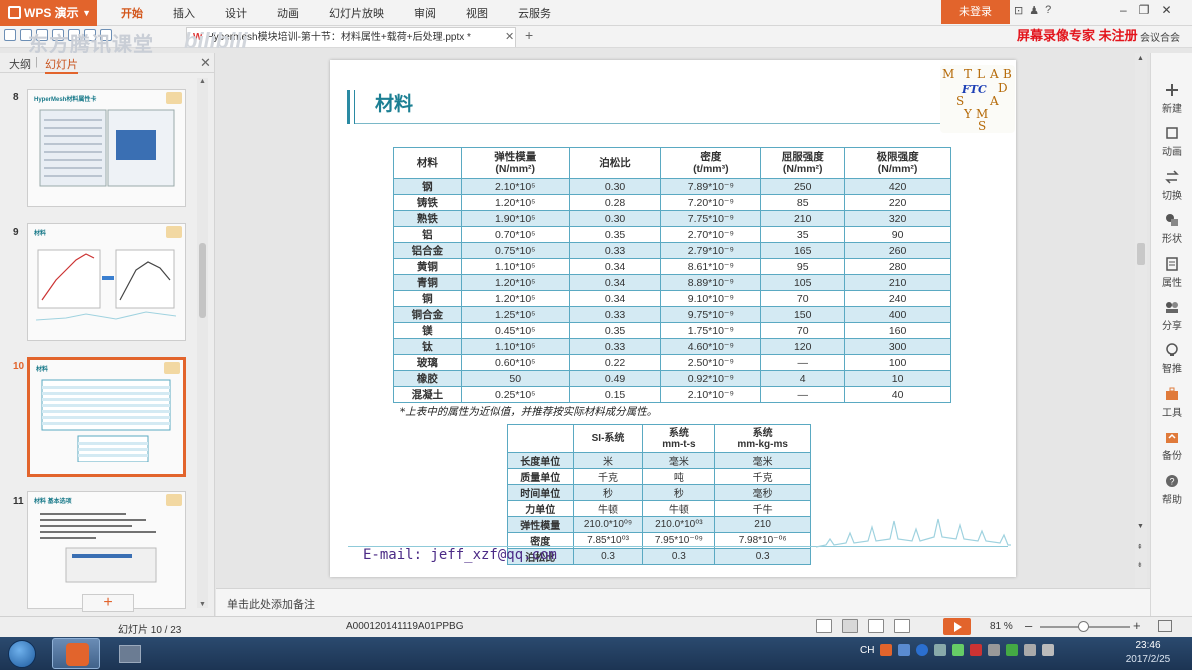 This screenshot has height=670, width=1192. Describe the element at coordinates (1144, 10) in the screenshot. I see `restore-icon: ❐` at that location.